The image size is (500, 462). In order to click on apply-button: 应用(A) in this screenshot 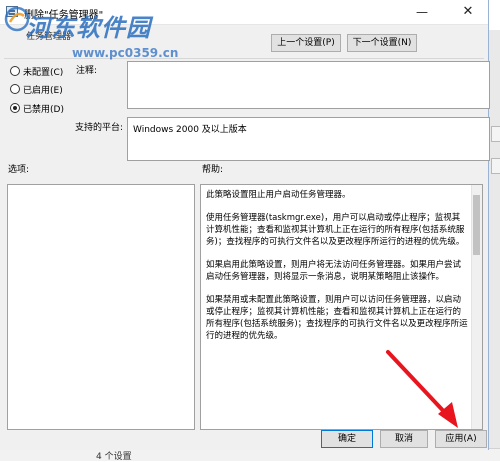, I will do `click(461, 439)`.